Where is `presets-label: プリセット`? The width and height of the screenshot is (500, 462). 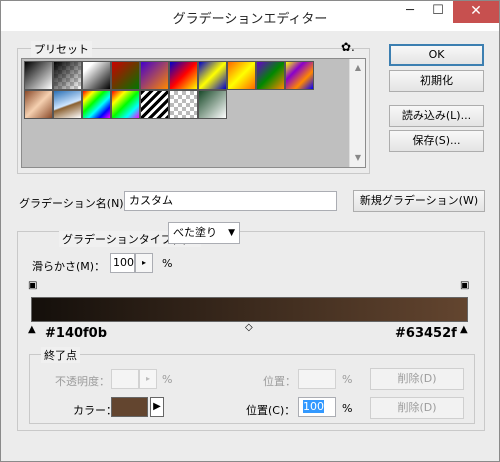 presets-label: プリセット is located at coordinates (61, 49).